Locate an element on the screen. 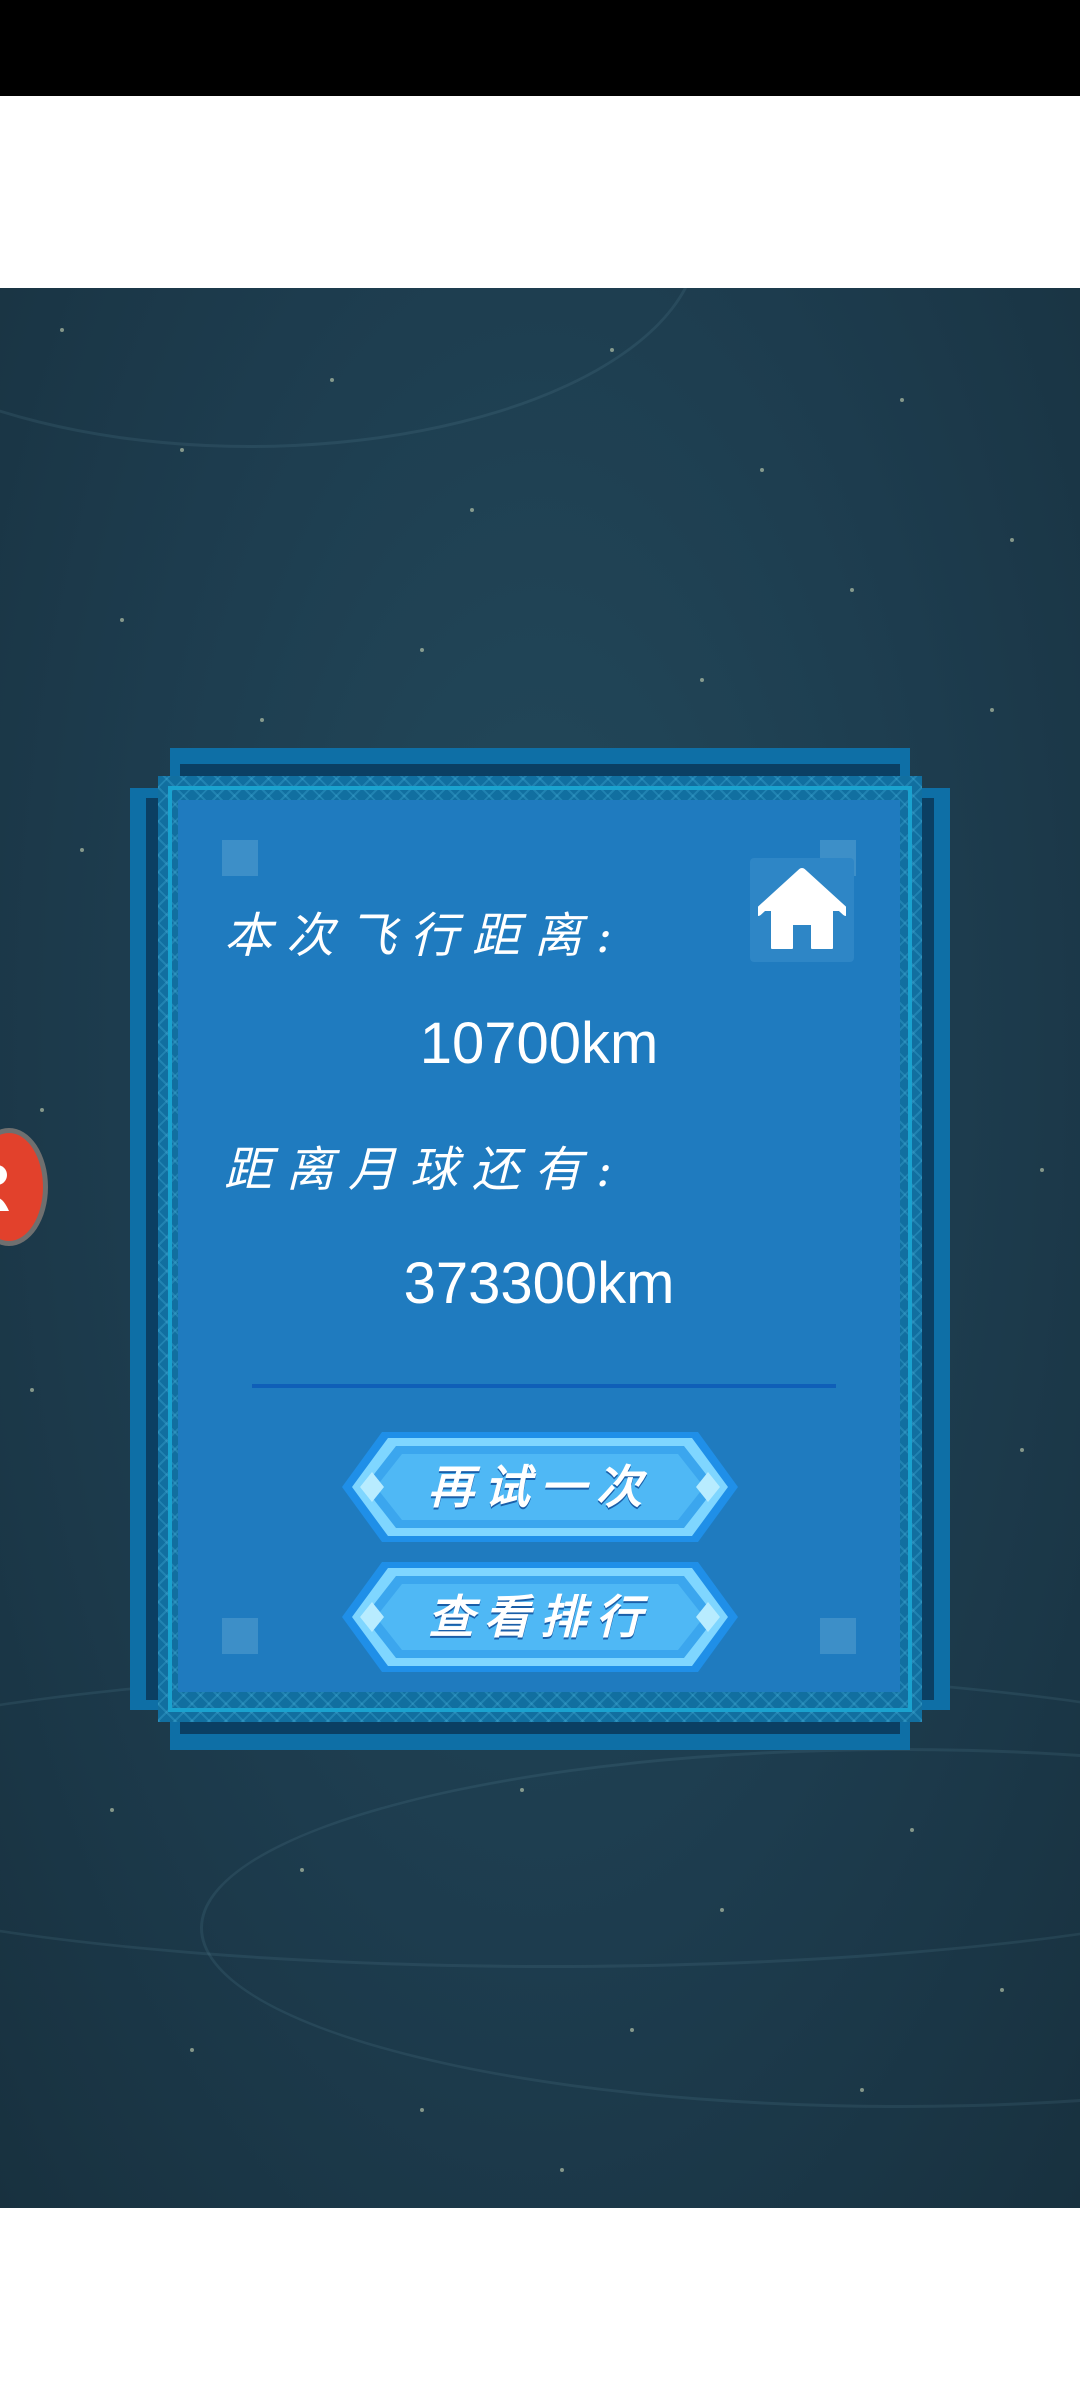 This screenshot has width=1080, height=2400. remaining-distance-value: 373300km is located at coordinates (539, 1283).